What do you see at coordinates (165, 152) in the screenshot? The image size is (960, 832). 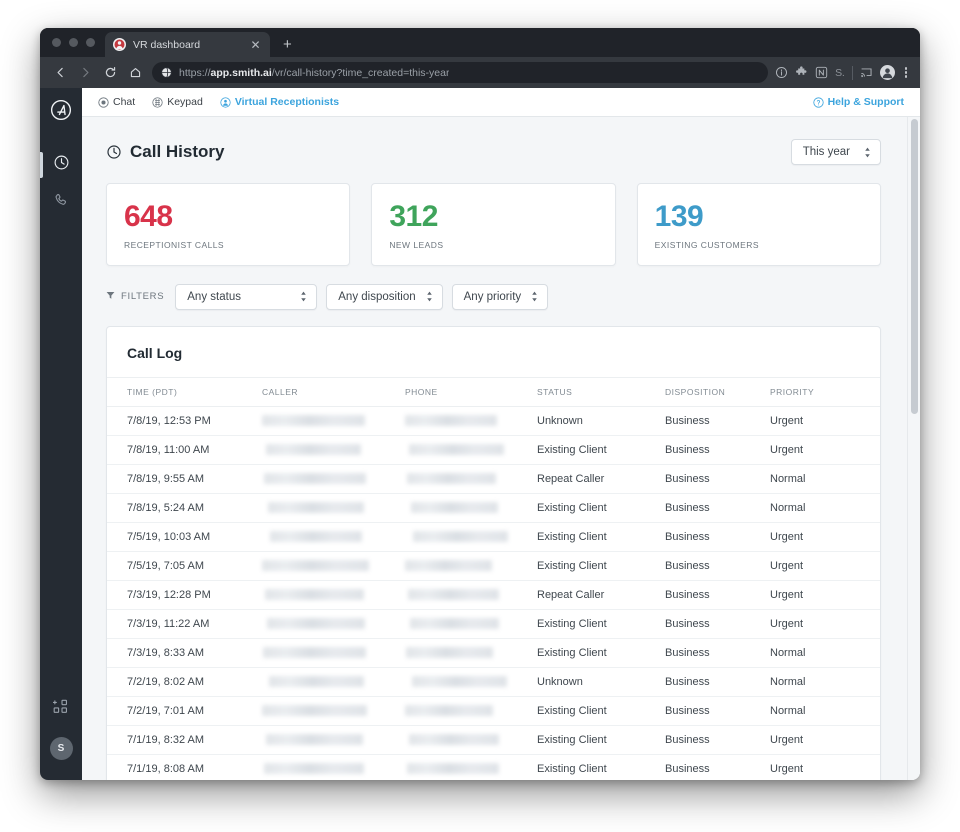 I see `page-title: Call History` at bounding box center [165, 152].